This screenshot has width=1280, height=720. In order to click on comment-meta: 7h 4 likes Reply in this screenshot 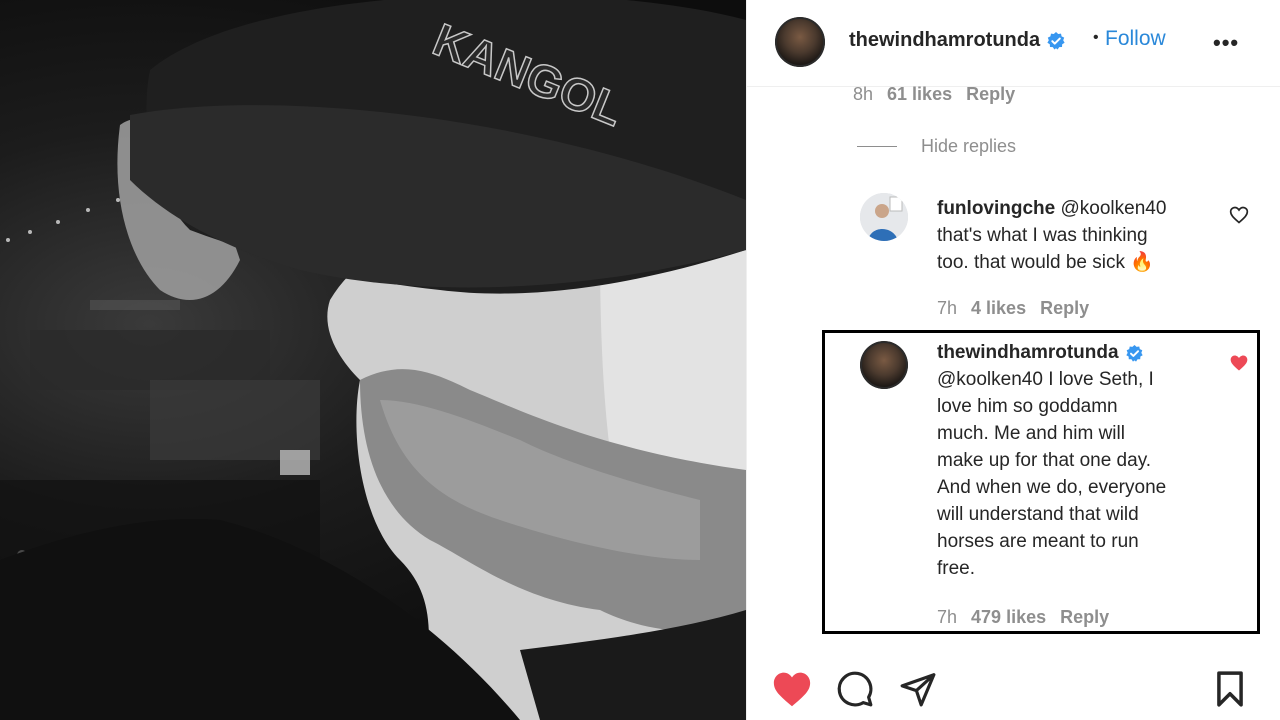, I will do `click(1013, 308)`.